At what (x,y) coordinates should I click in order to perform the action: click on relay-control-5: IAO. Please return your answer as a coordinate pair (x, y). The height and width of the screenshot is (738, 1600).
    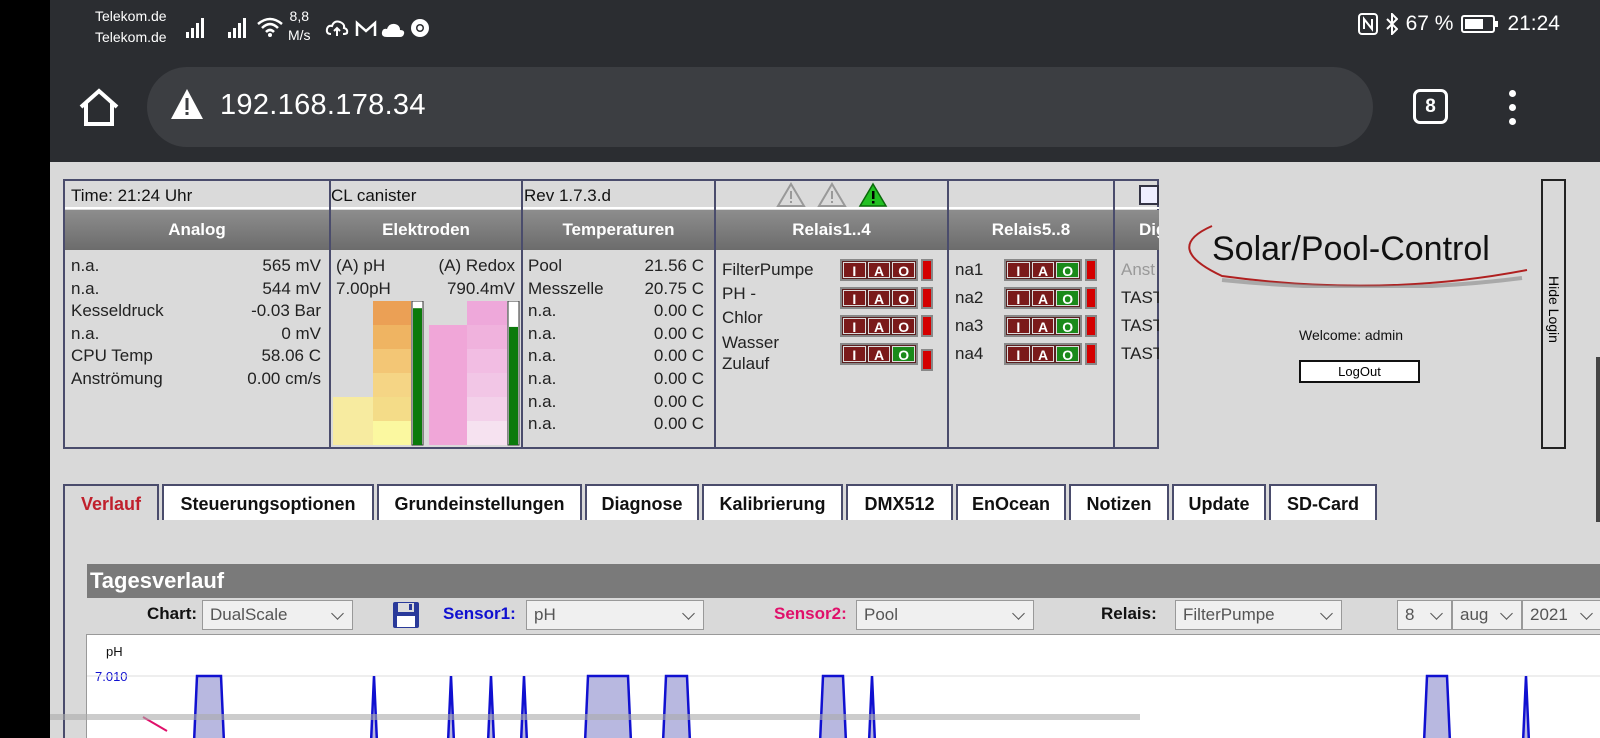
    Looking at the image, I should click on (1043, 270).